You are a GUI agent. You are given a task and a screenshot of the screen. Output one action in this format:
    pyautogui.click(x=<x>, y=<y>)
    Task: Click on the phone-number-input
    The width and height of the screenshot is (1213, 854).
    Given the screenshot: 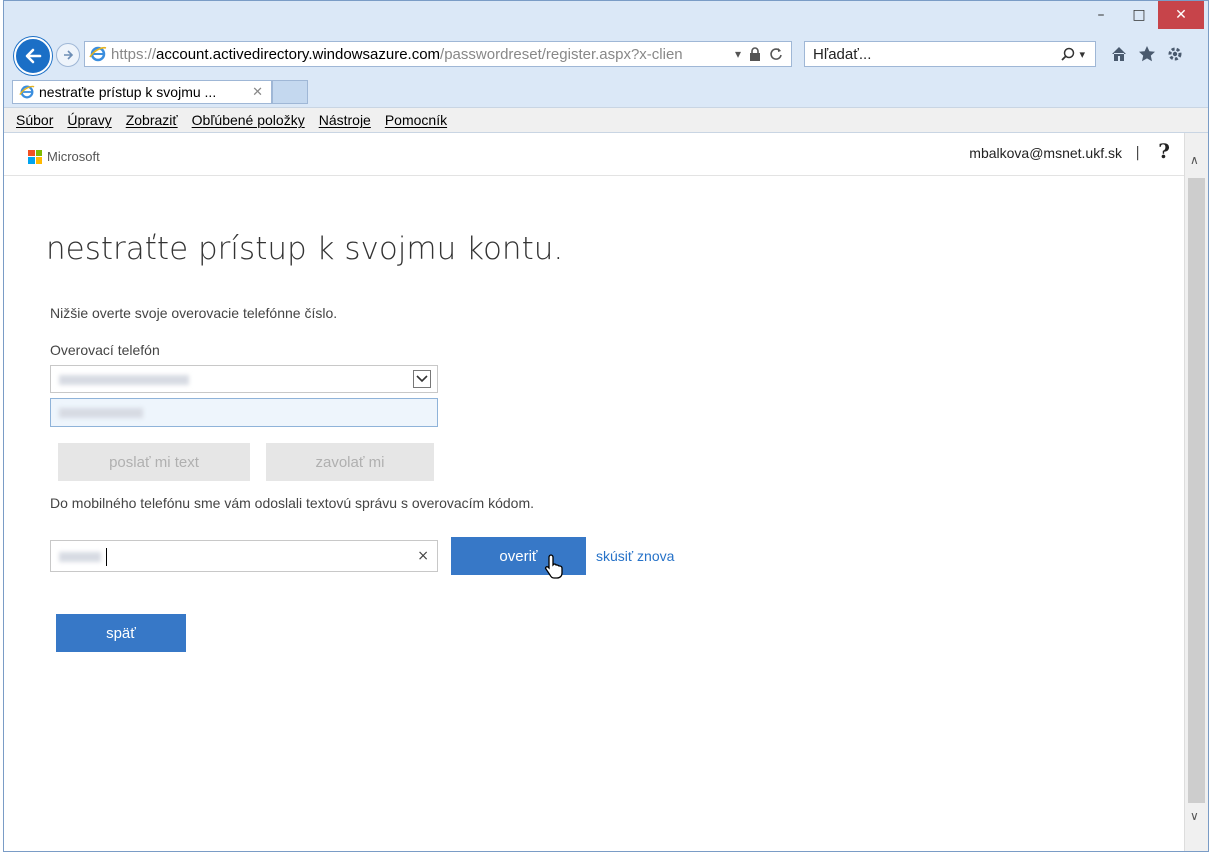 What is the action you would take?
    pyautogui.click(x=244, y=412)
    